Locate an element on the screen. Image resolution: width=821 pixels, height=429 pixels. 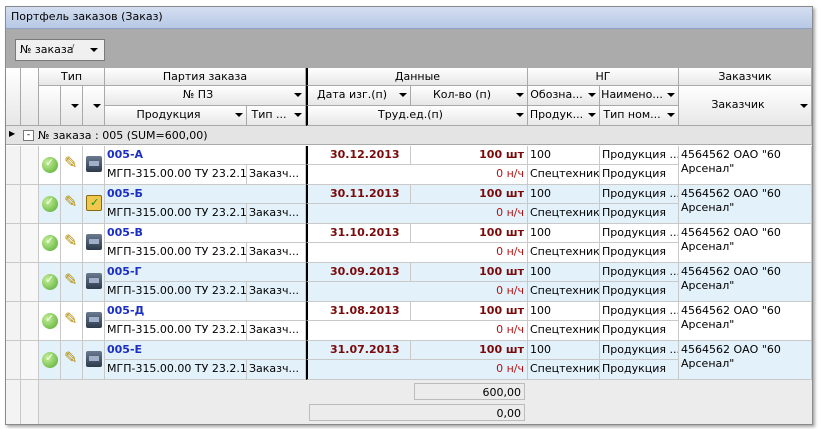
header-status-col is located at coordinates (50, 106).